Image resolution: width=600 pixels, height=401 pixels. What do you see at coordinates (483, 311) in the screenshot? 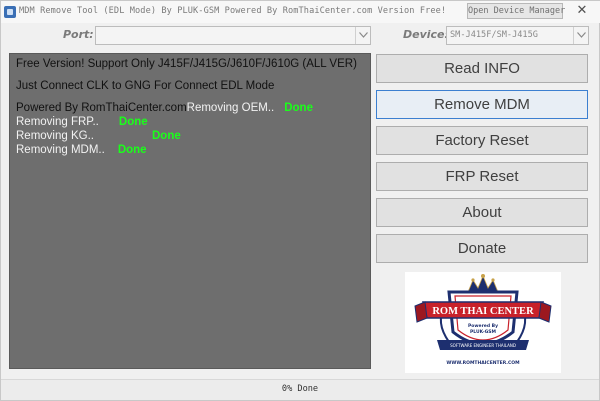
I see `logo-title: ROM THAI CENTER` at bounding box center [483, 311].